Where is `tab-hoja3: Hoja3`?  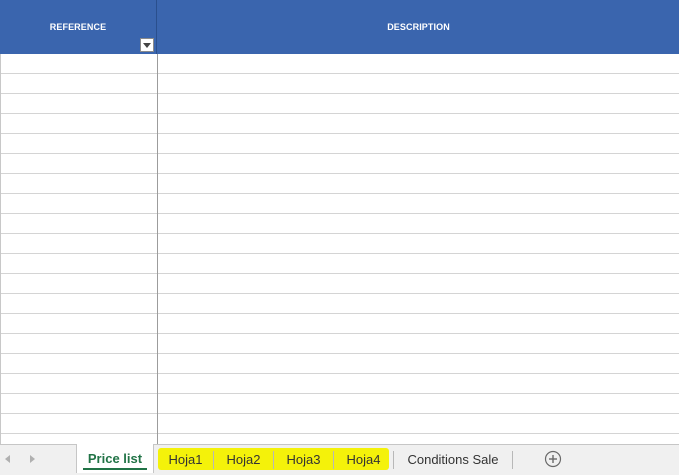
tab-hoja3: Hoja3 is located at coordinates (303, 459).